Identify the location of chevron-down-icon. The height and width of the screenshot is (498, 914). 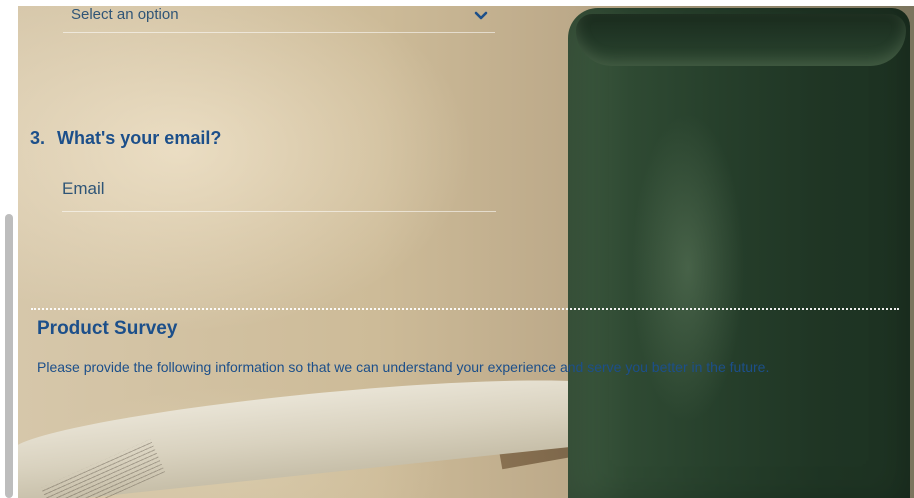
(481, 15).